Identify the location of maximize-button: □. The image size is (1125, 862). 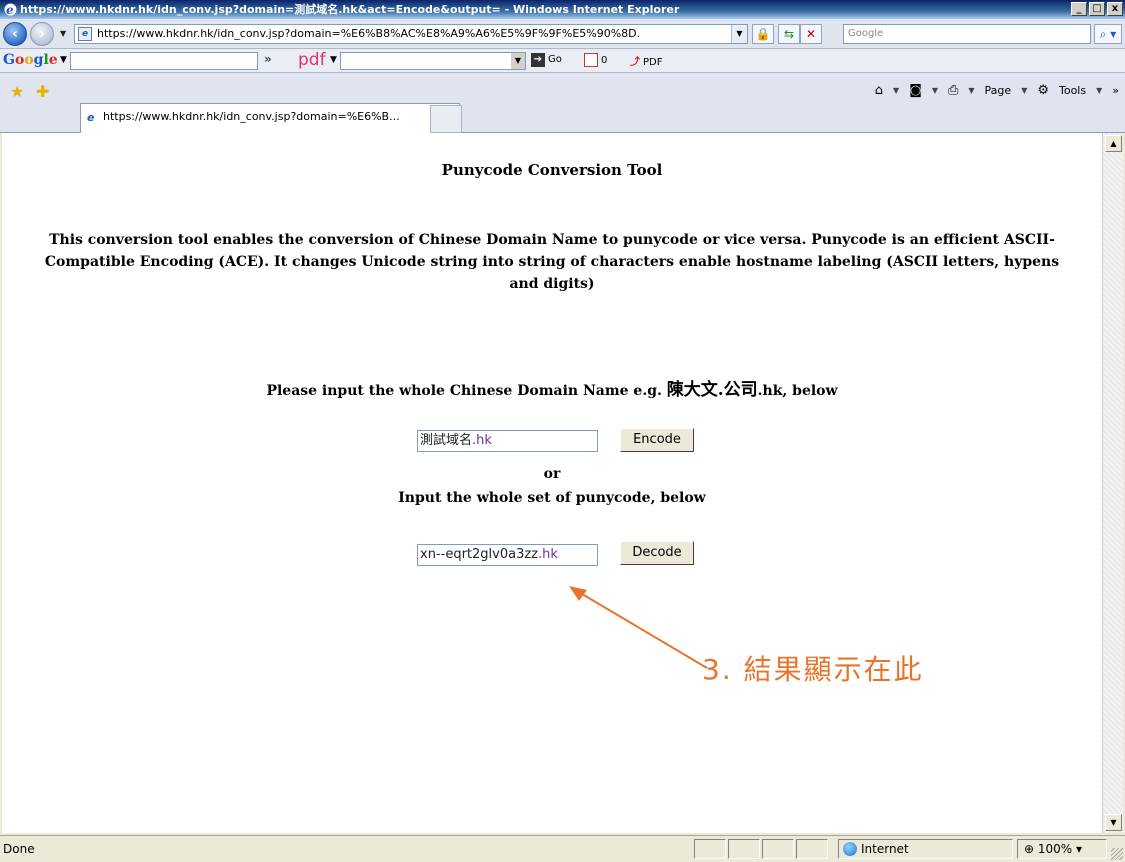
(1097, 9).